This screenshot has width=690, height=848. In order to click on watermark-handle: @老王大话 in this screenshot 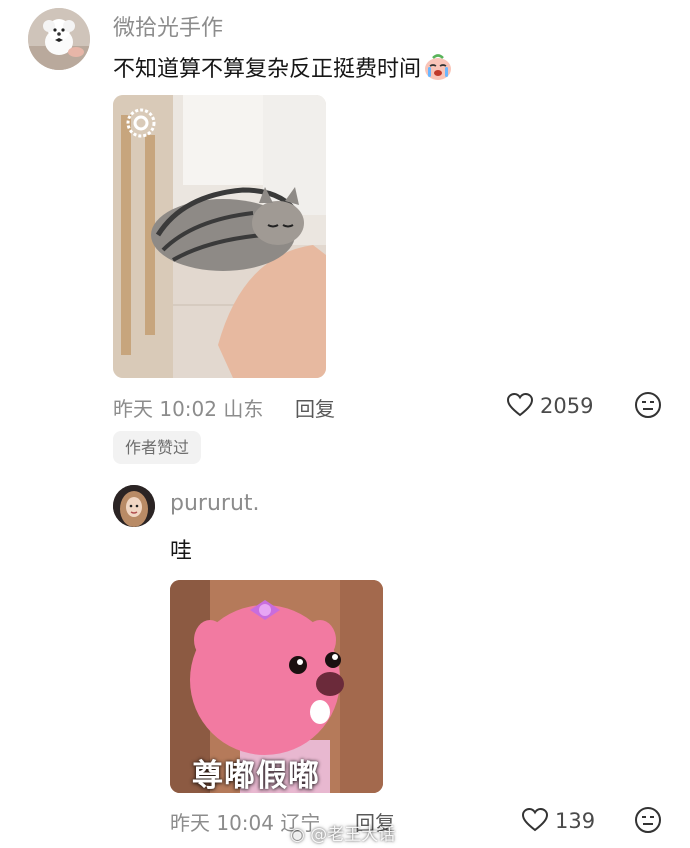, I will do `click(353, 835)`.